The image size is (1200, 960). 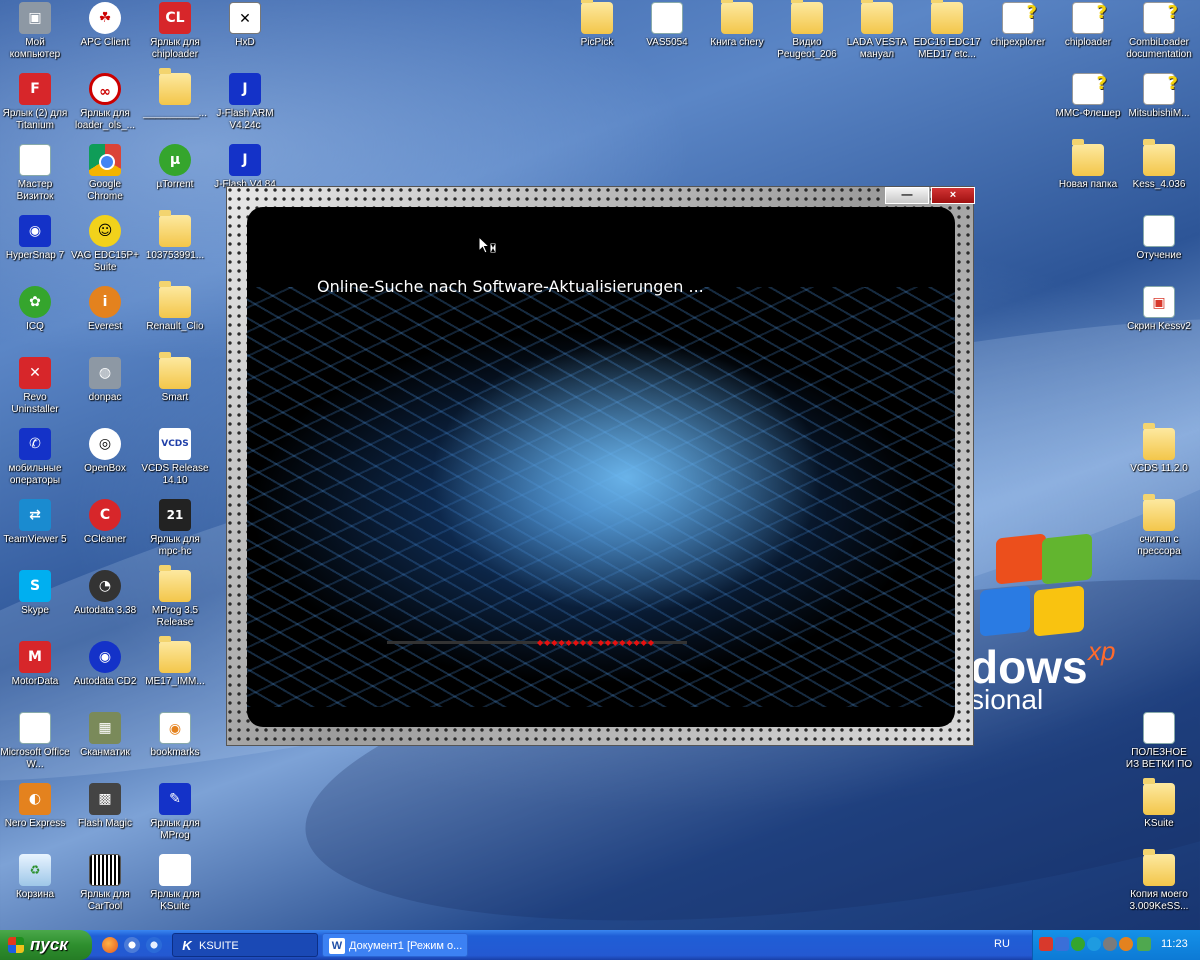 I want to click on desktop-icon-renault-clio: Renault_Clio, so click(x=175, y=307).